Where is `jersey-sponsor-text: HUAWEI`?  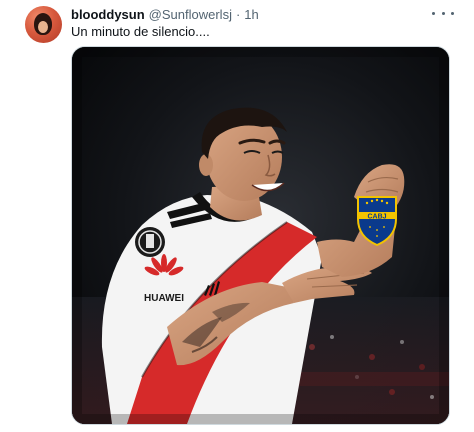
jersey-sponsor-text: HUAWEI is located at coordinates (164, 298).